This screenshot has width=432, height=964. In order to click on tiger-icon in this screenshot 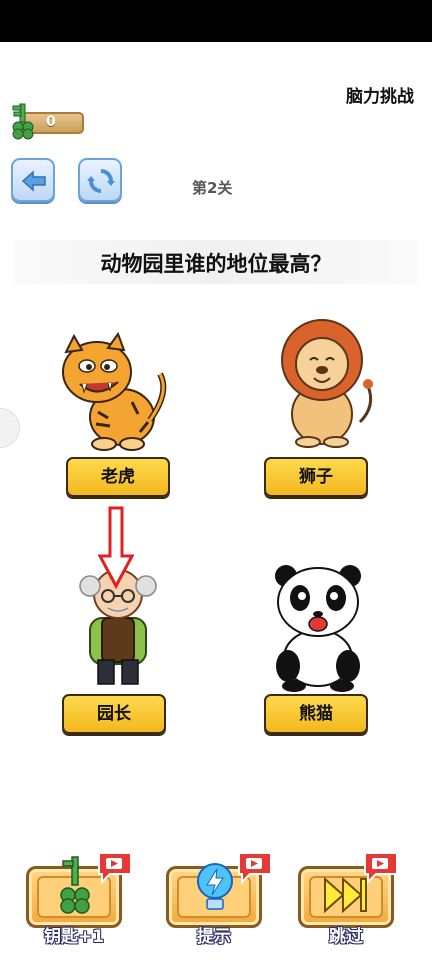, I will do `click(112, 387)`.